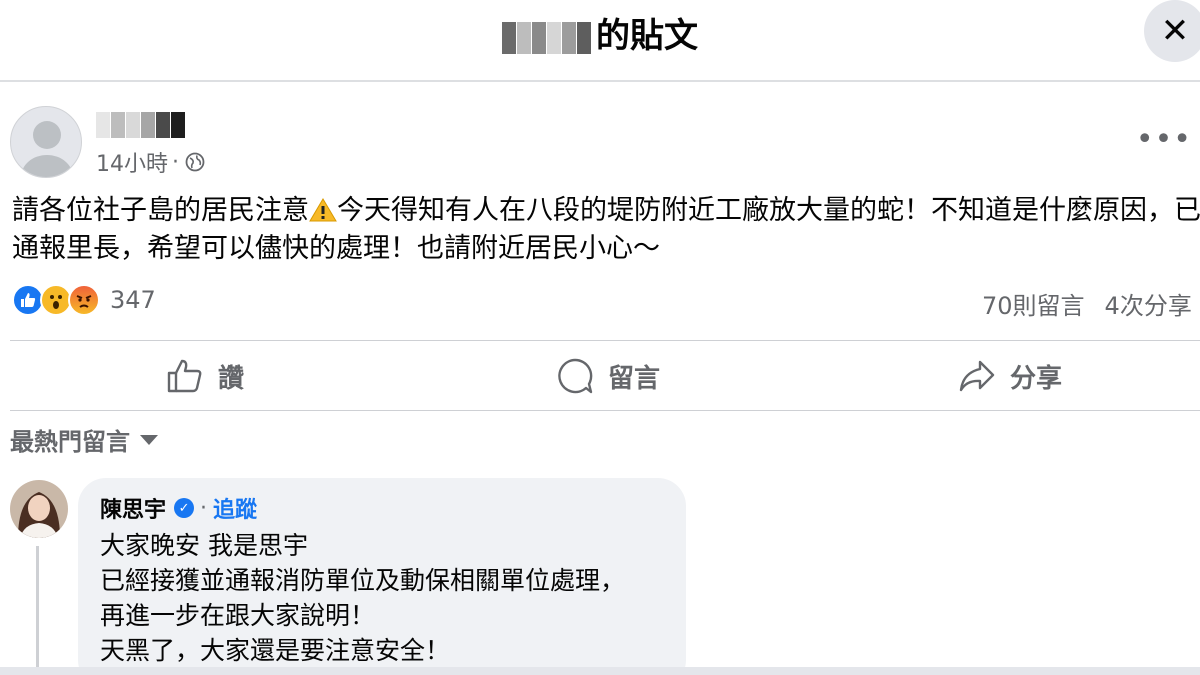 This screenshot has width=1200, height=675. What do you see at coordinates (141, 126) in the screenshot?
I see `blurred-author-name` at bounding box center [141, 126].